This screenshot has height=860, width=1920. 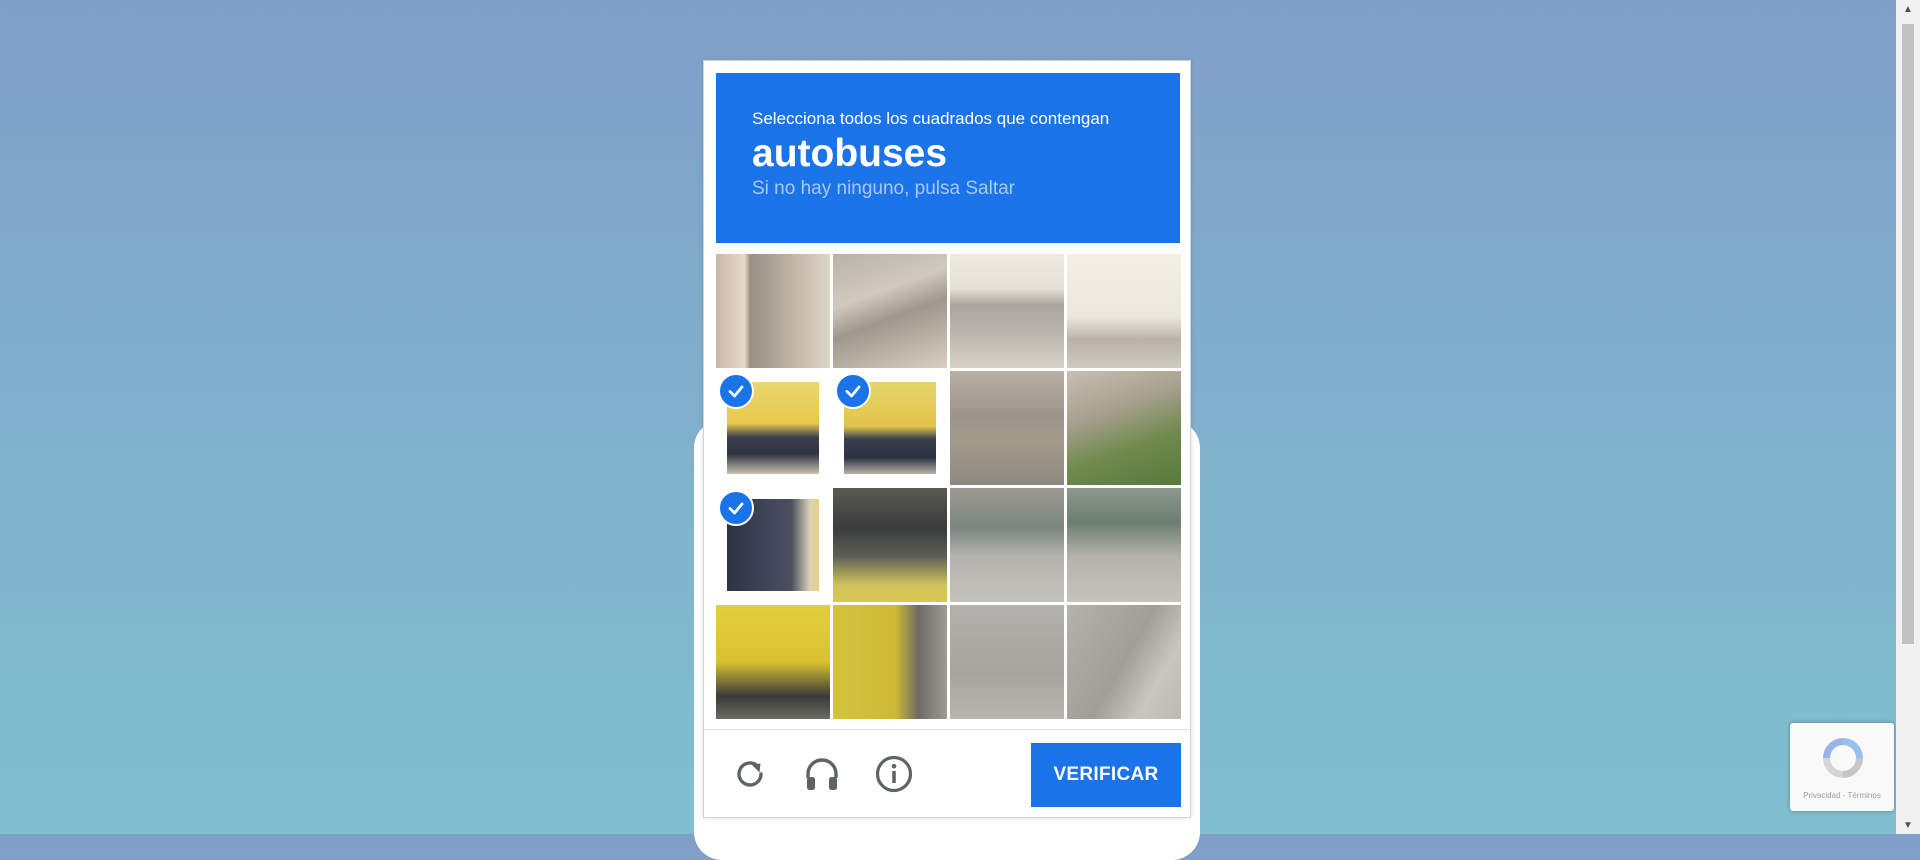 I want to click on tile-r2c3, so click(x=1007, y=428).